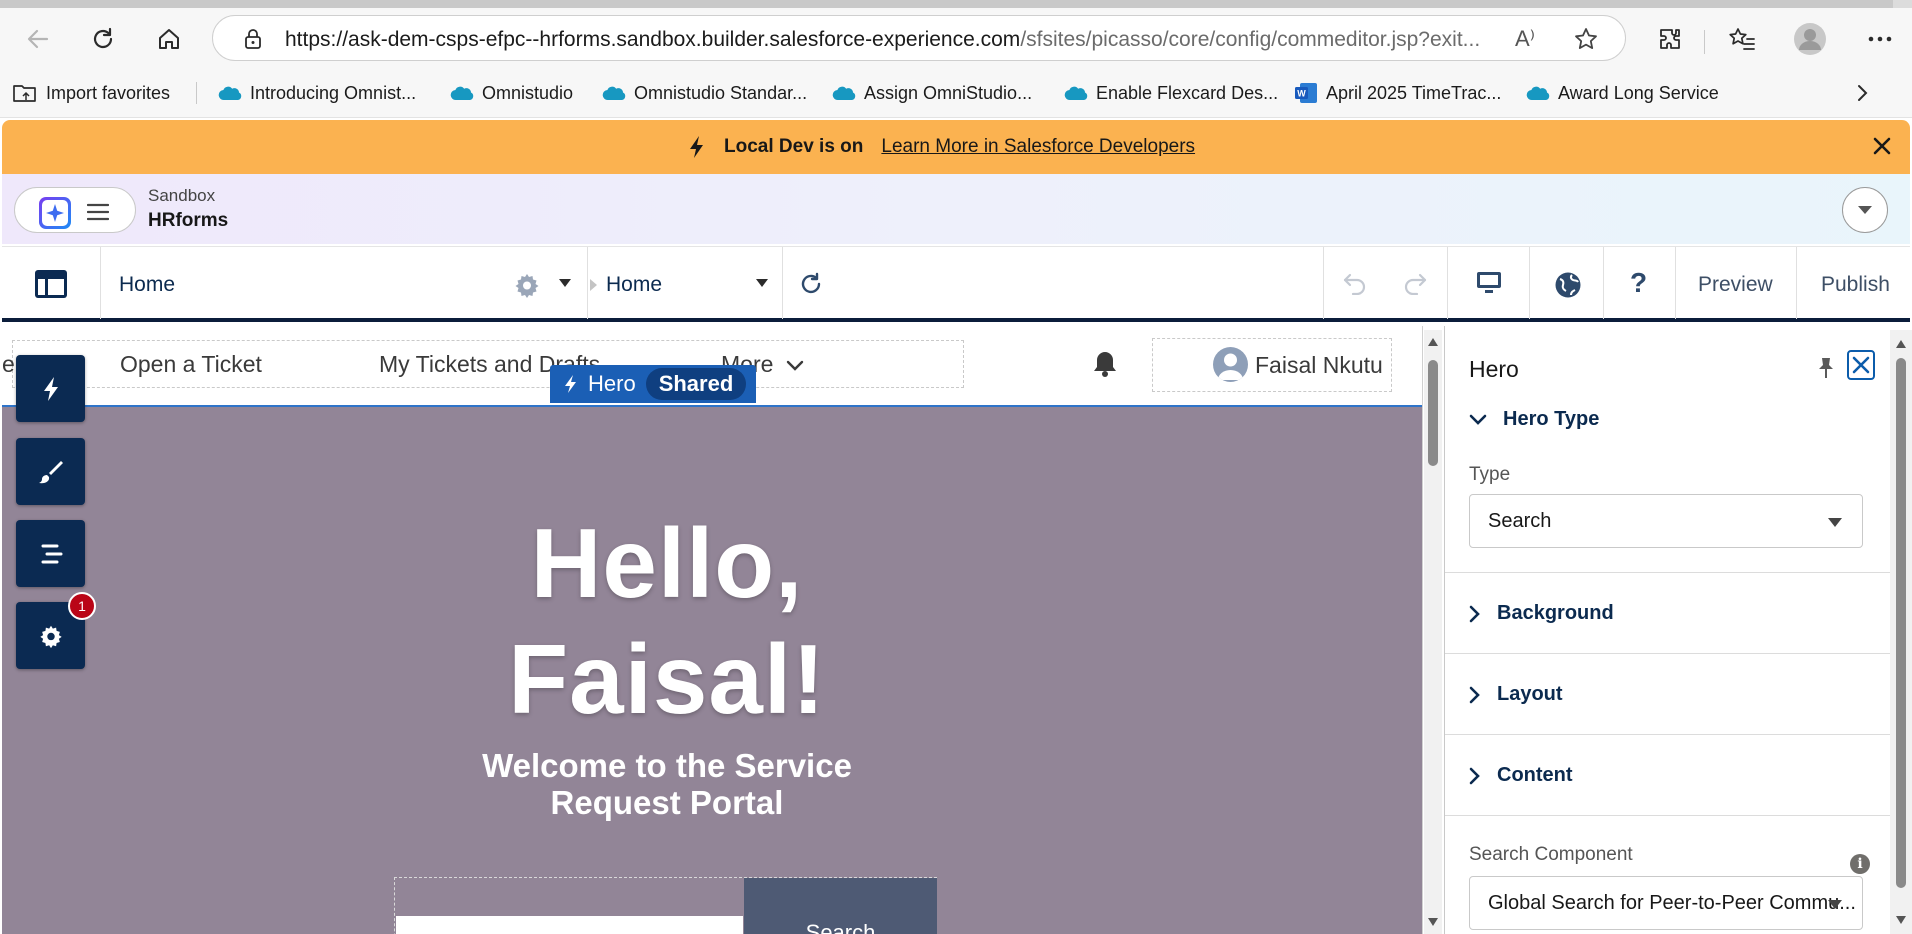 This screenshot has height=934, width=1912. What do you see at coordinates (1105, 364) in the screenshot?
I see `notifications-bell-icon` at bounding box center [1105, 364].